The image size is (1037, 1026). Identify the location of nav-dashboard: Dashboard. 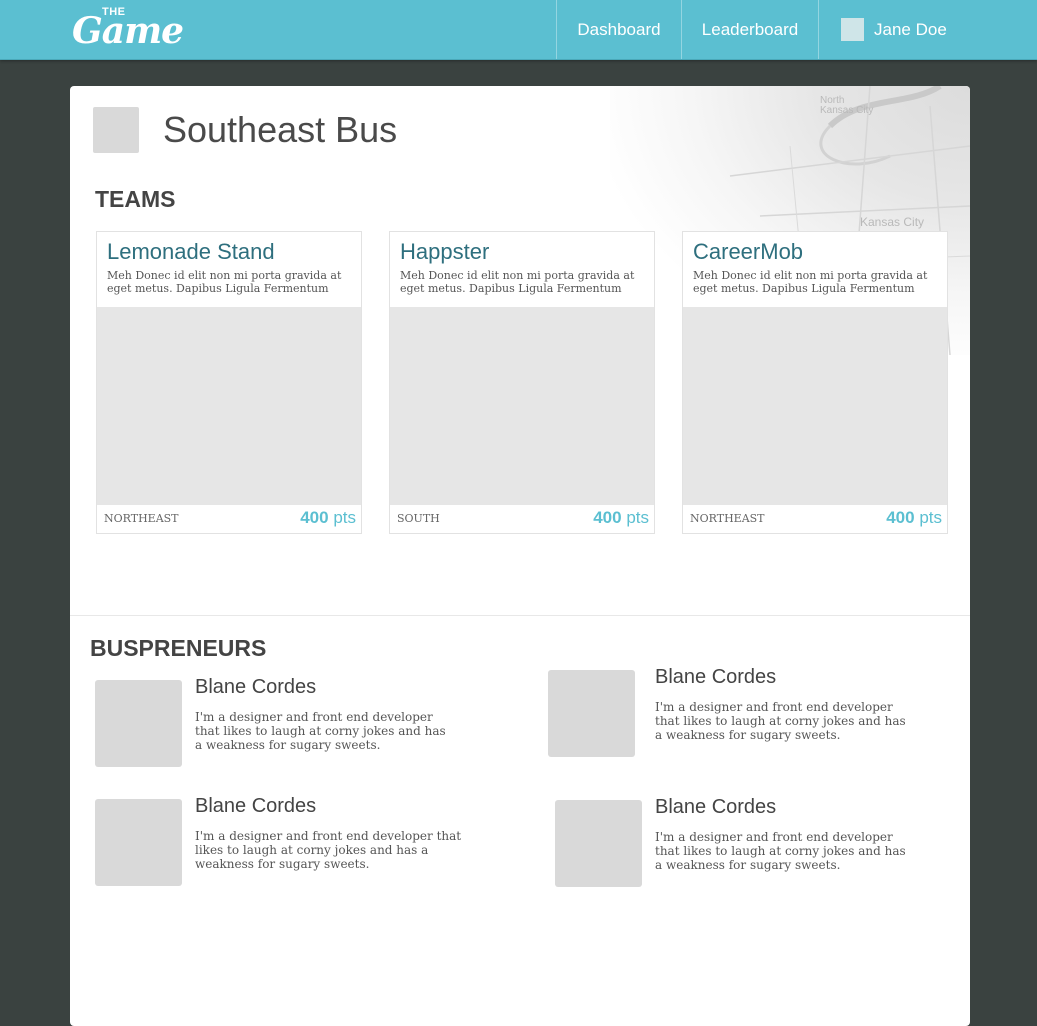
(618, 29).